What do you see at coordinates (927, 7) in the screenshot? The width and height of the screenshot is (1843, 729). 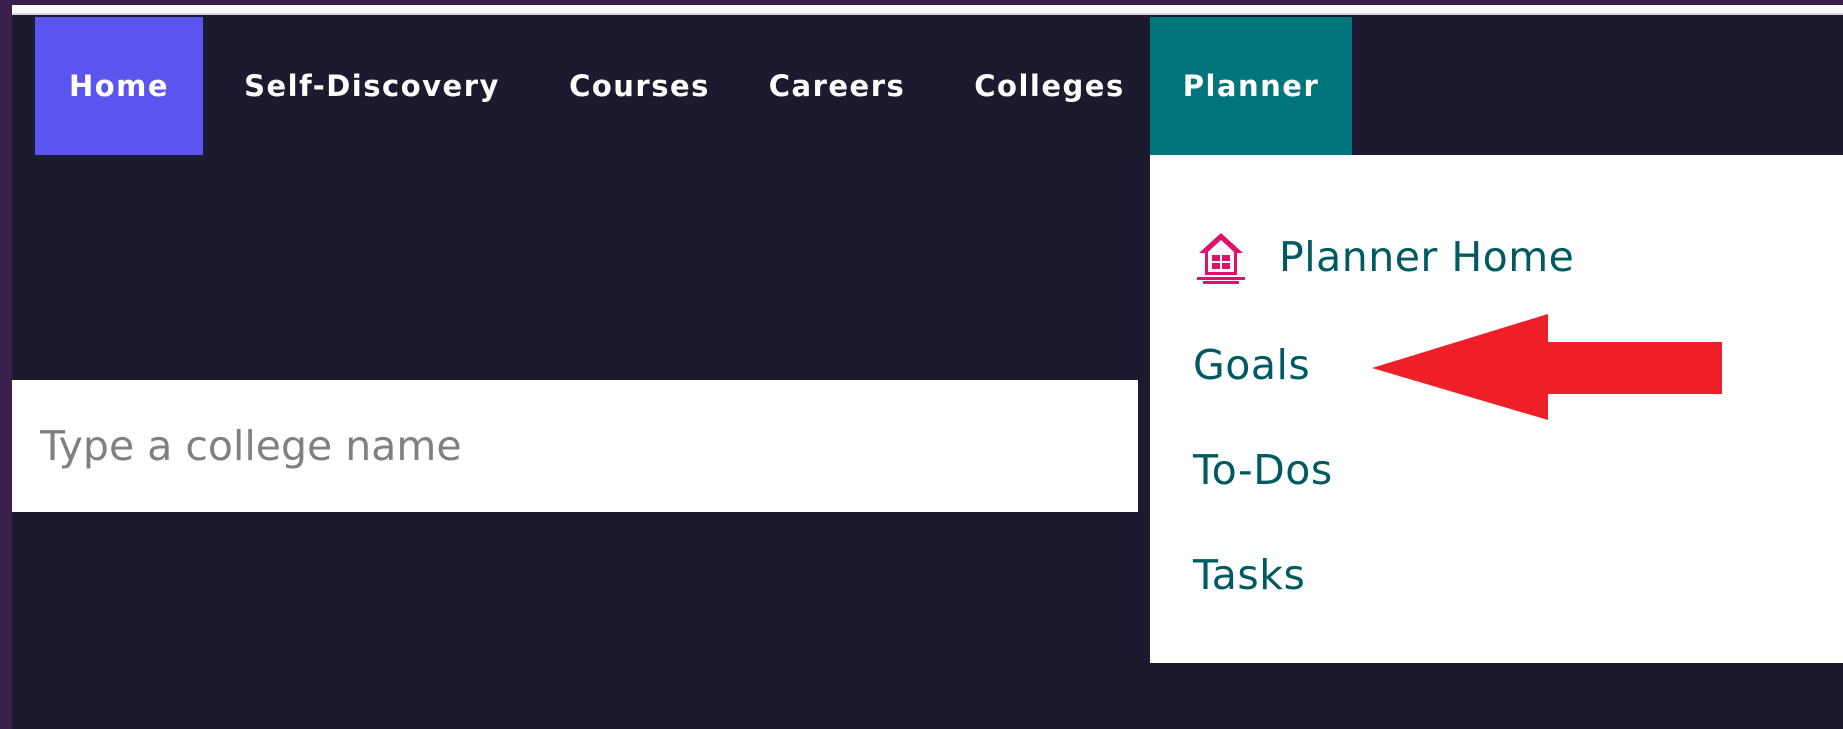 I see `window-top-edge` at bounding box center [927, 7].